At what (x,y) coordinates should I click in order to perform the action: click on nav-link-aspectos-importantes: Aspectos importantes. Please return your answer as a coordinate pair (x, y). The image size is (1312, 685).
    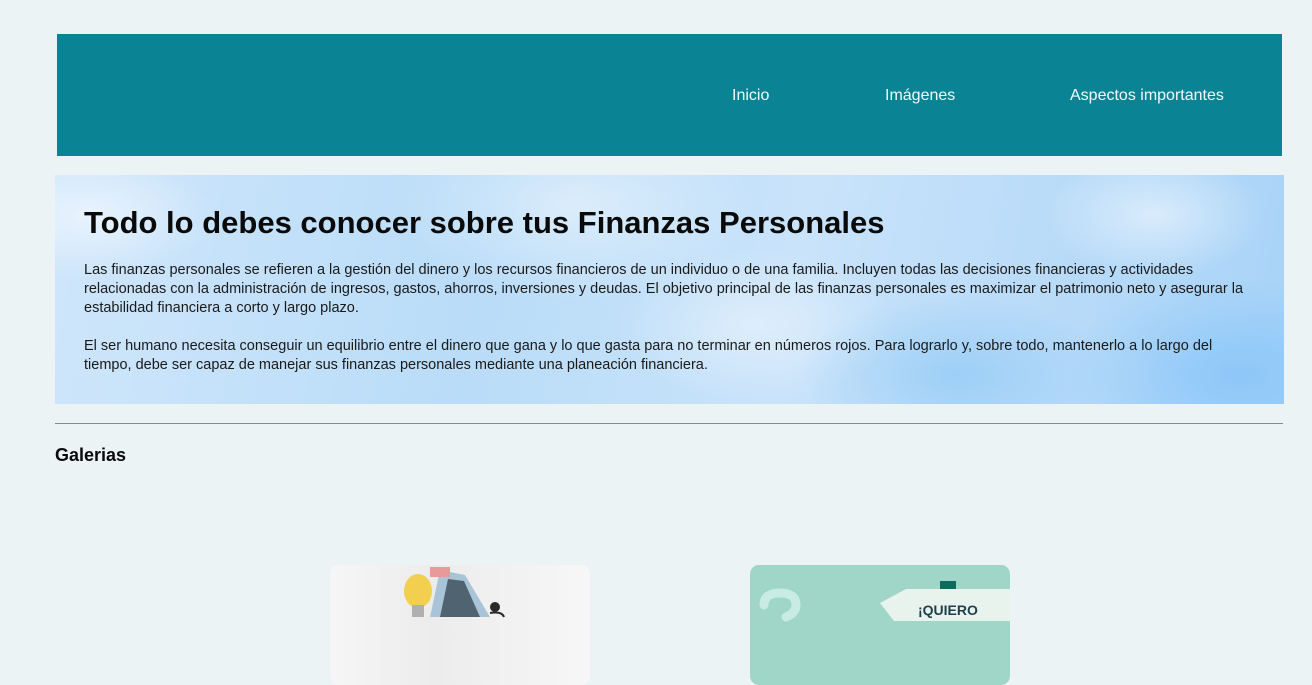
    Looking at the image, I should click on (1147, 96).